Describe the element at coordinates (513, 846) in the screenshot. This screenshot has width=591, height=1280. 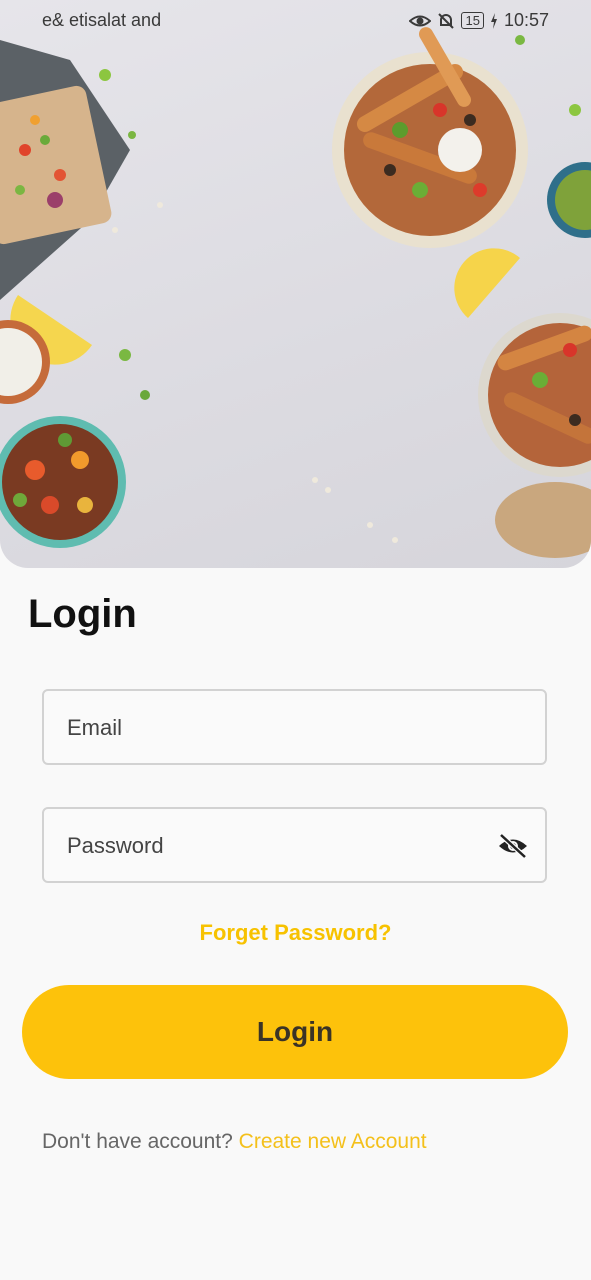
I see `eye-off-icon` at that location.